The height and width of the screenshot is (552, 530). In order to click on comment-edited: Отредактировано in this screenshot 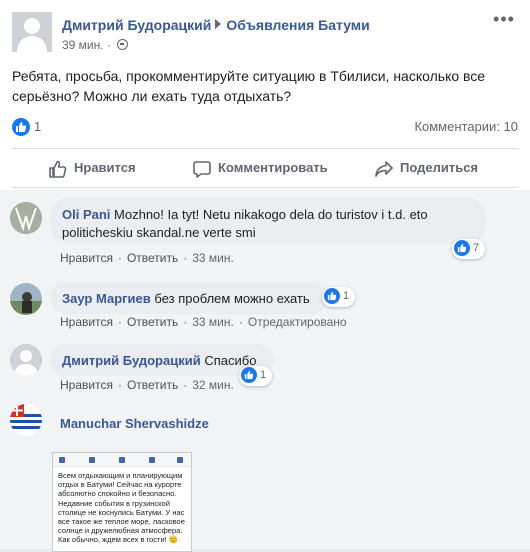, I will do `click(297, 322)`.